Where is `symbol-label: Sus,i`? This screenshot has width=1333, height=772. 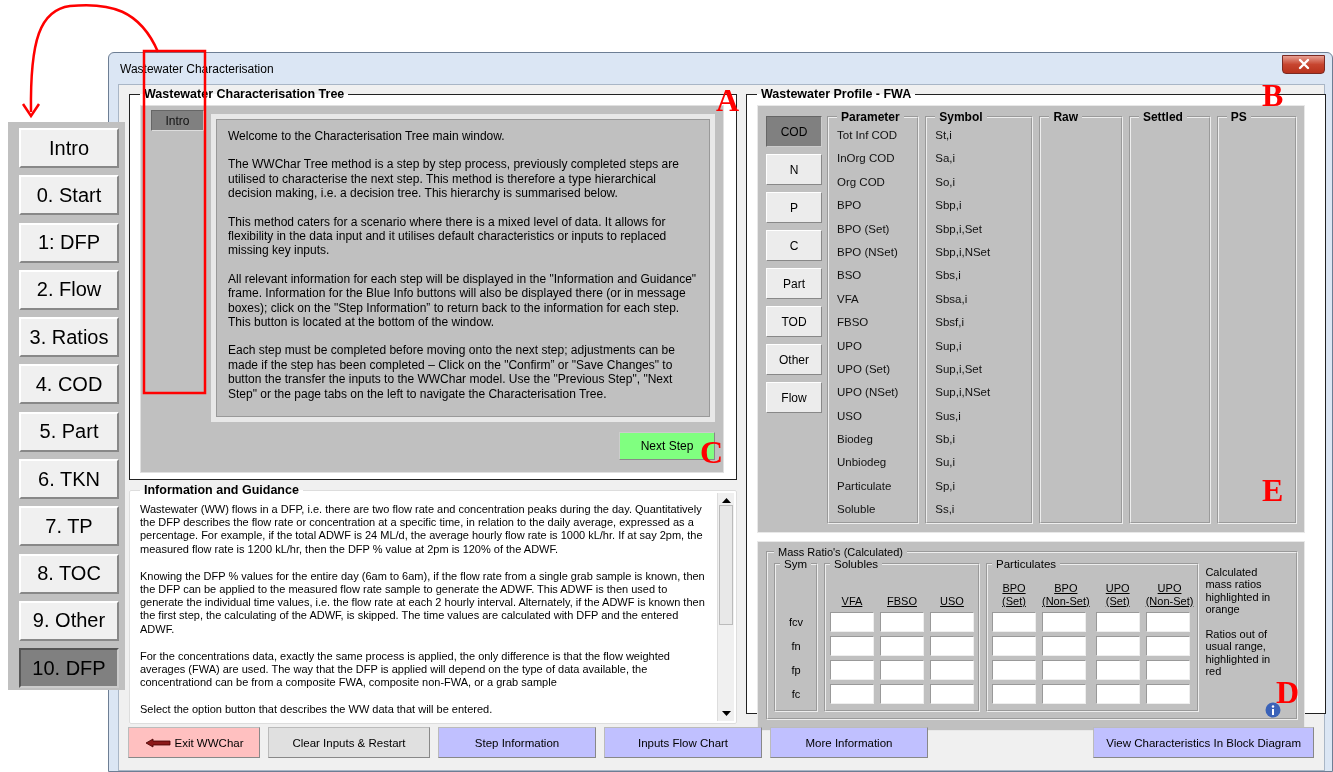 symbol-label: Sus,i is located at coordinates (948, 416).